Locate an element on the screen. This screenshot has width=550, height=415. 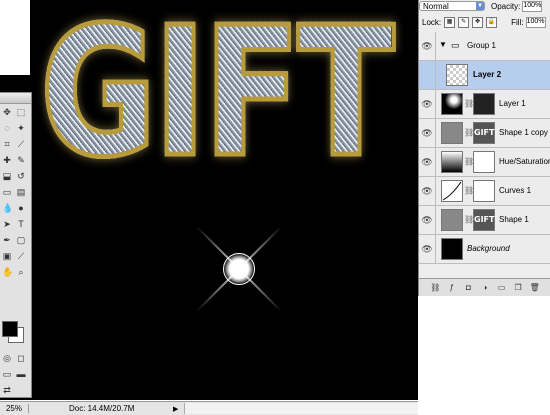
horizontal-scrollbar is located at coordinates (301, 408).